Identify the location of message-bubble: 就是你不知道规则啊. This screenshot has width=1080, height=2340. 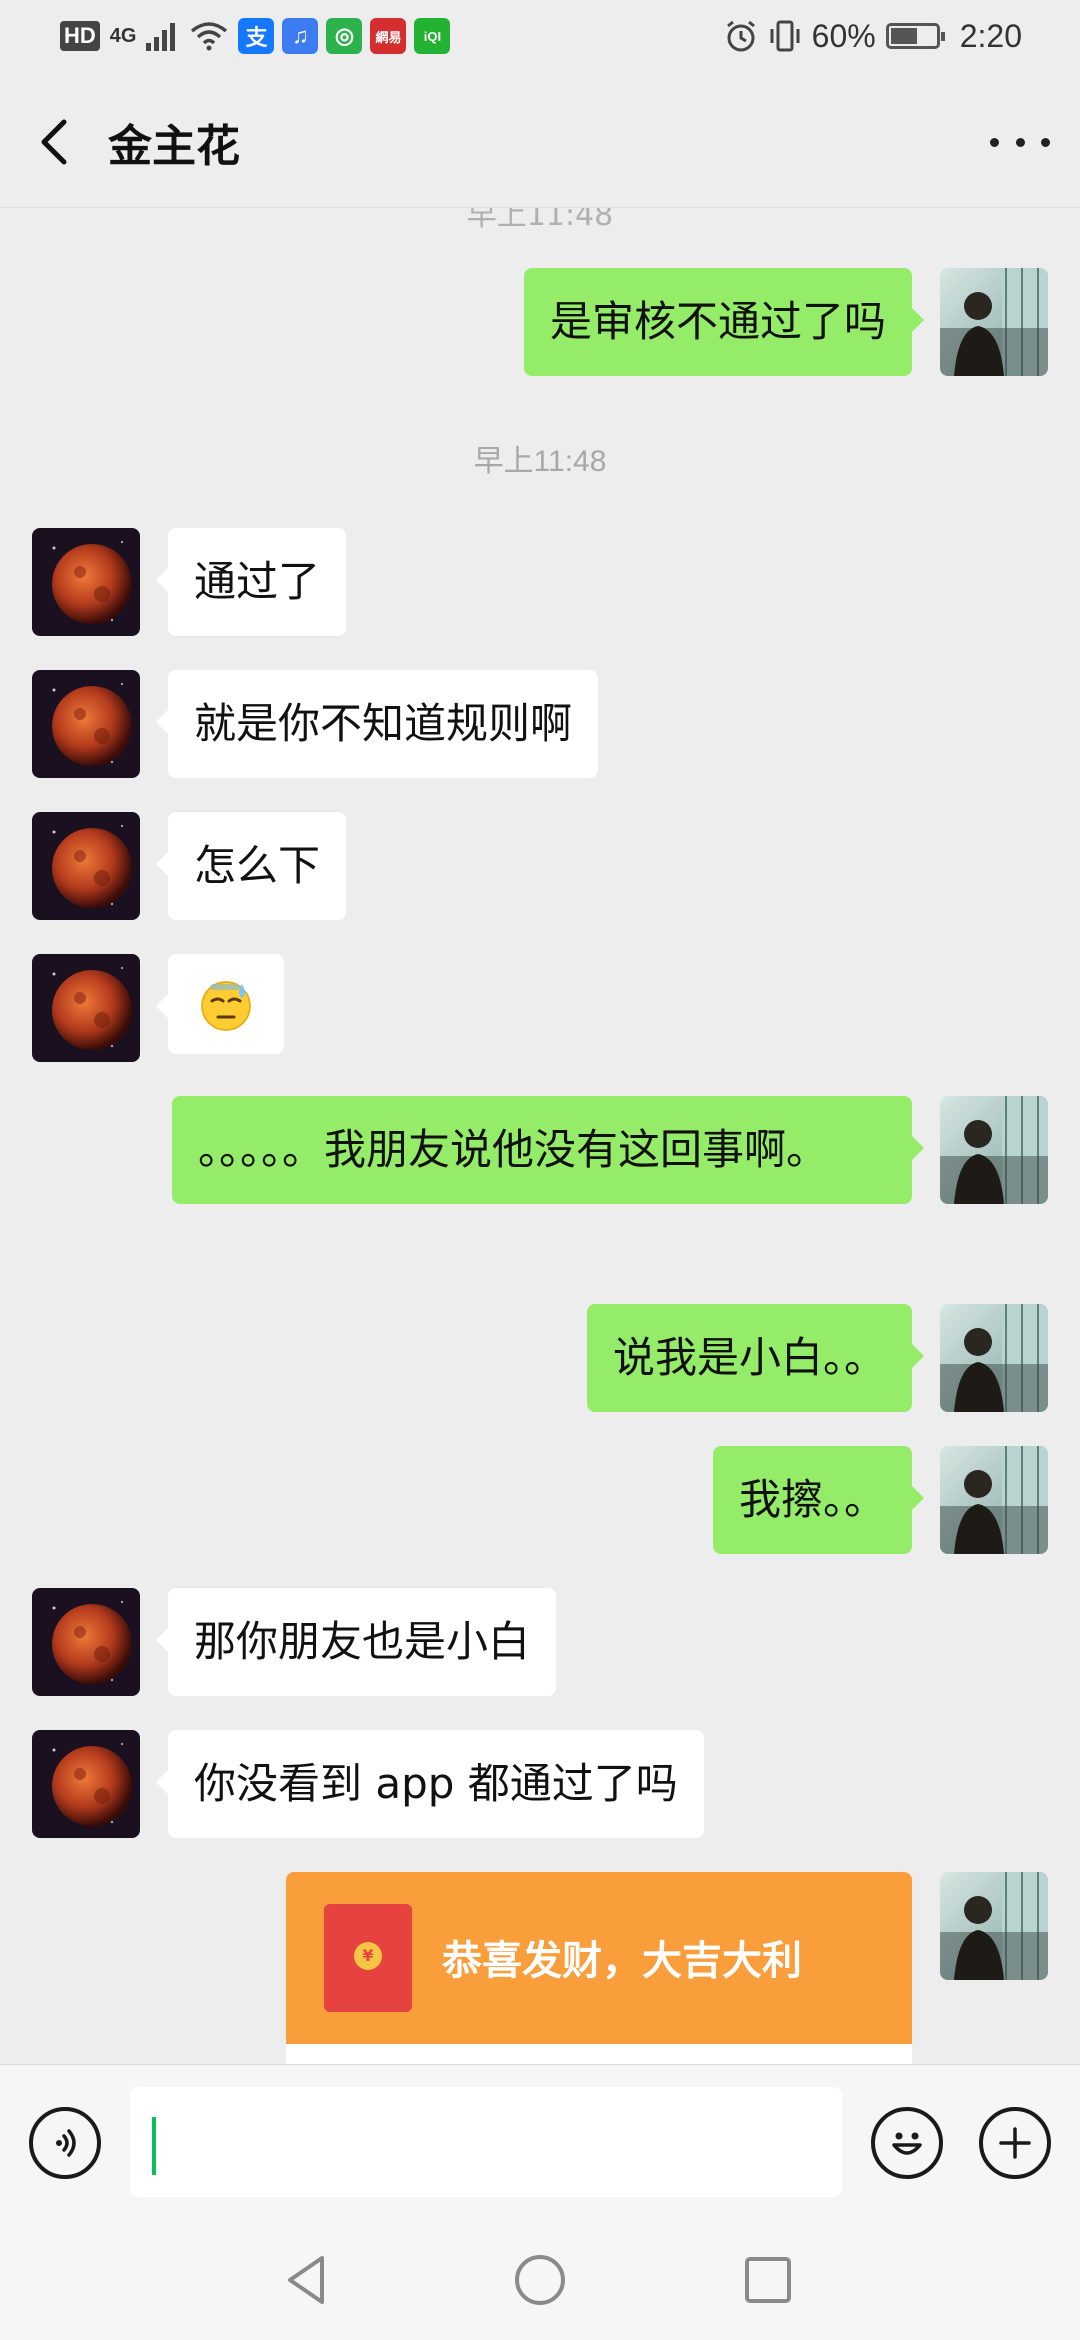
(377, 724).